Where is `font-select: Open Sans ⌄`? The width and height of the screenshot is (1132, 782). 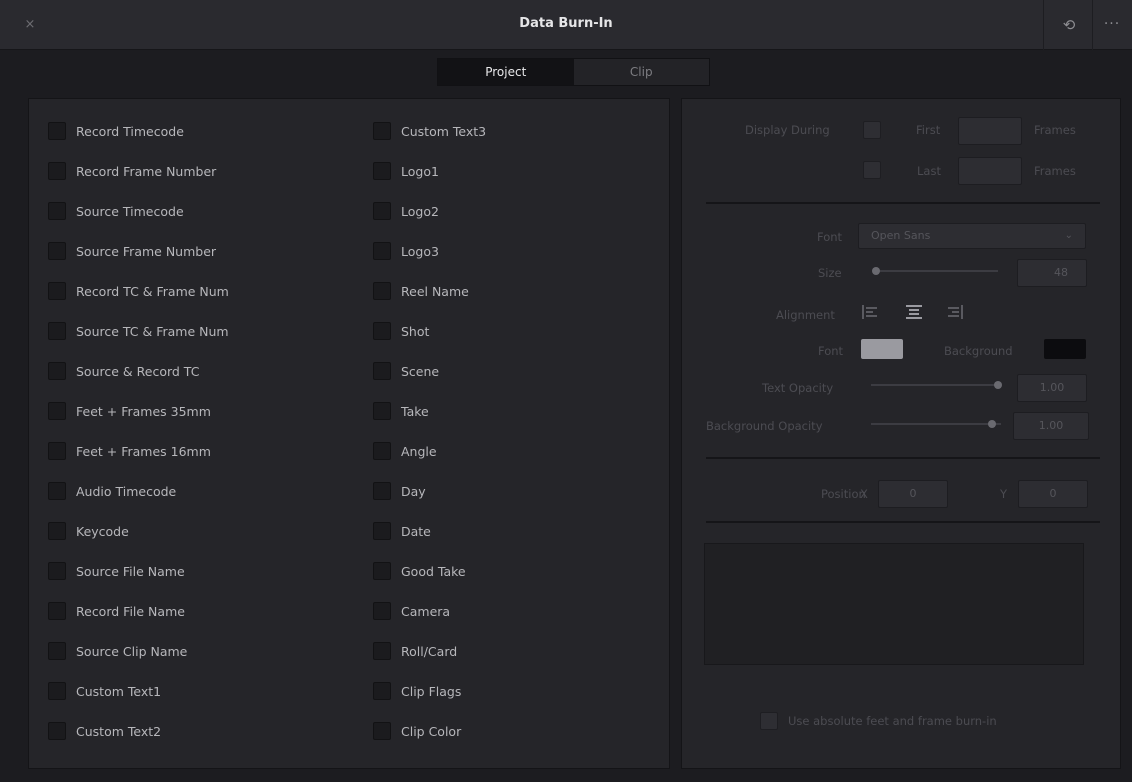
font-select: Open Sans ⌄ is located at coordinates (972, 236).